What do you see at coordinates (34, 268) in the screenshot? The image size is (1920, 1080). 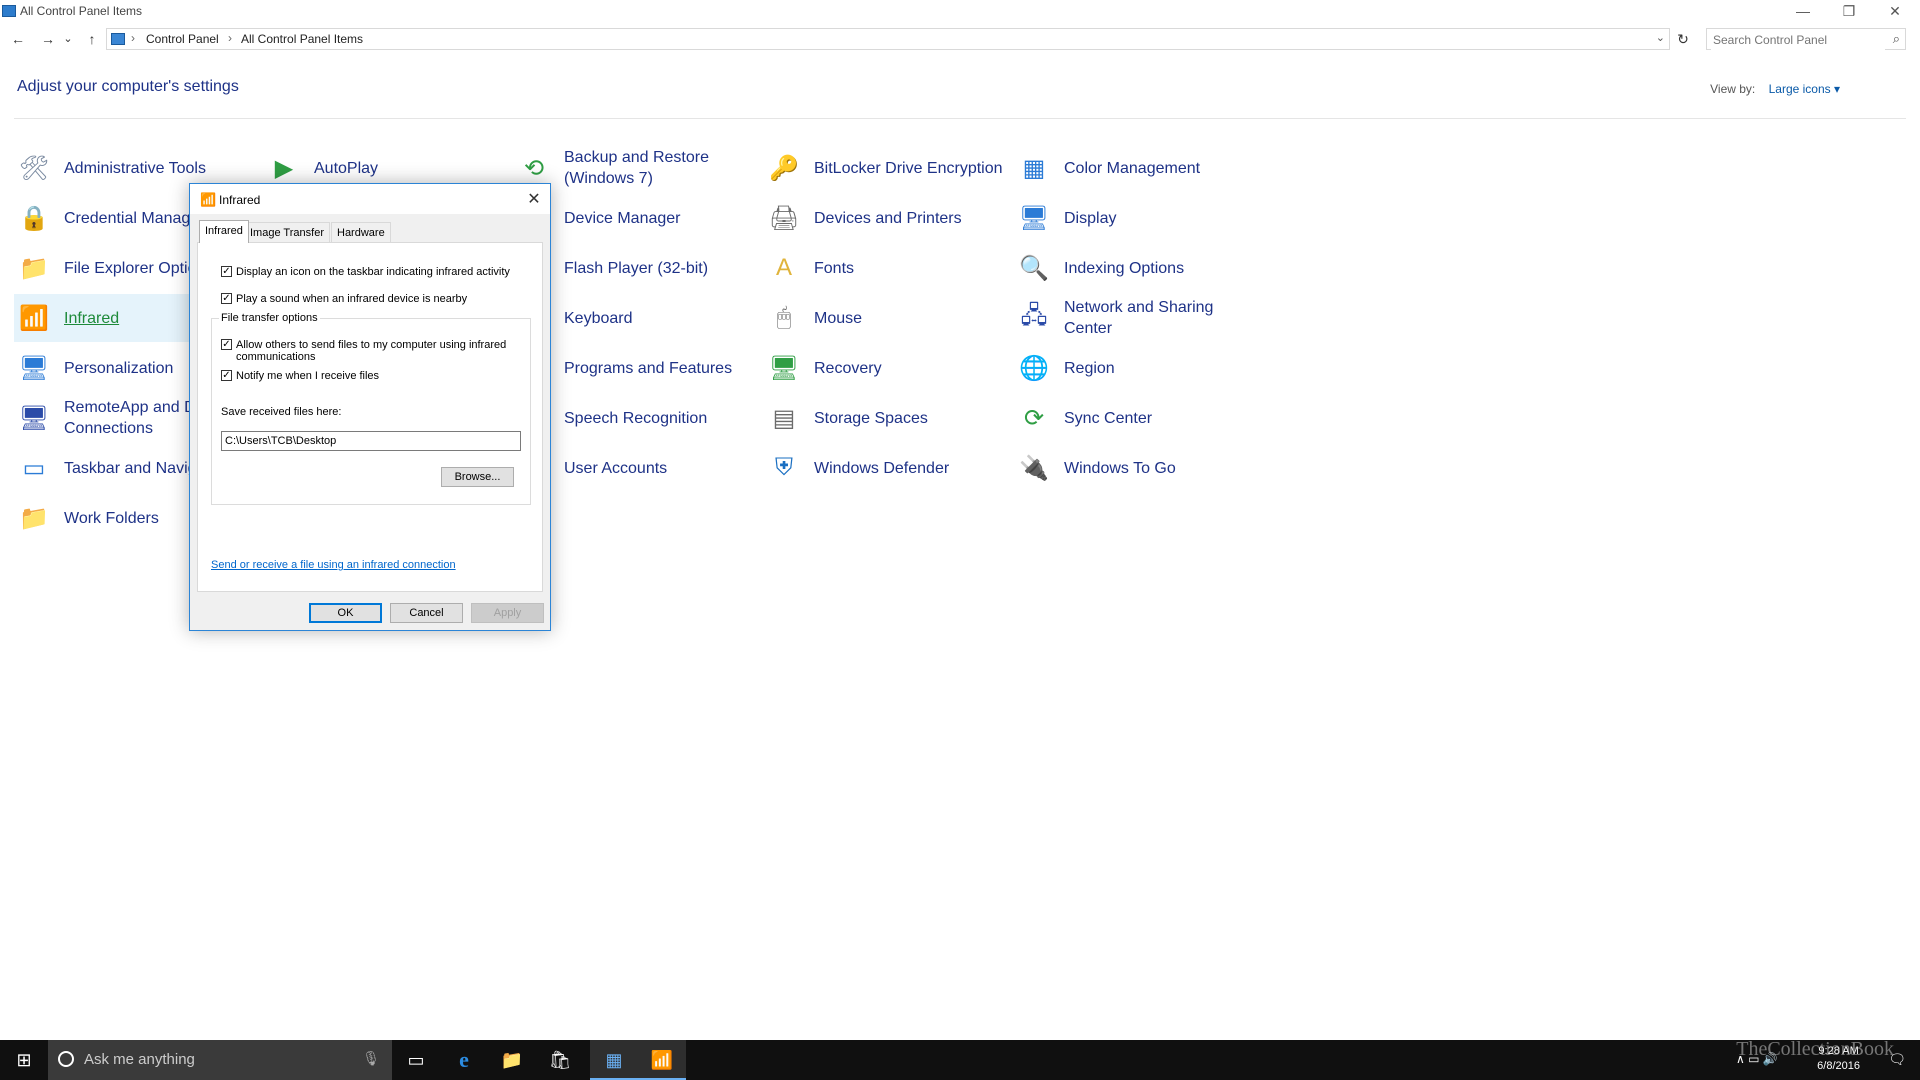 I see `file-explorer-options-icon: 📁` at bounding box center [34, 268].